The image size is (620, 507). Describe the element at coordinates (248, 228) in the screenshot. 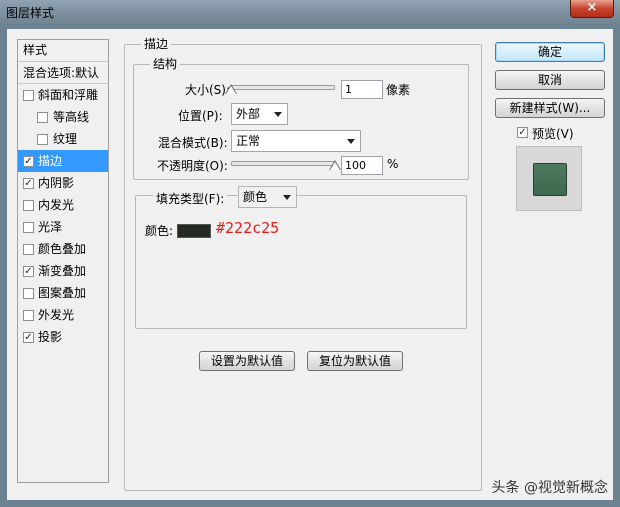

I see `color-hex-annotation: #222c25` at that location.